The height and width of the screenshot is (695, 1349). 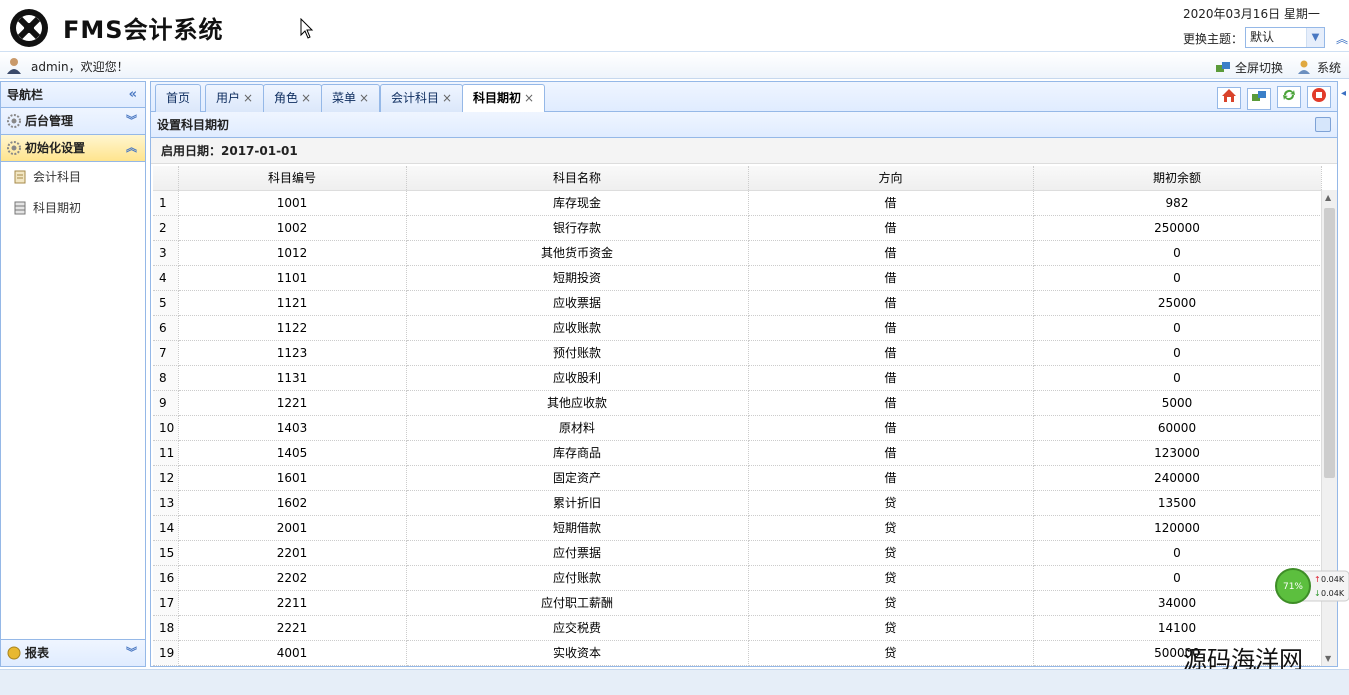 I want to click on table-cell: 应收账款, so click(x=577, y=328).